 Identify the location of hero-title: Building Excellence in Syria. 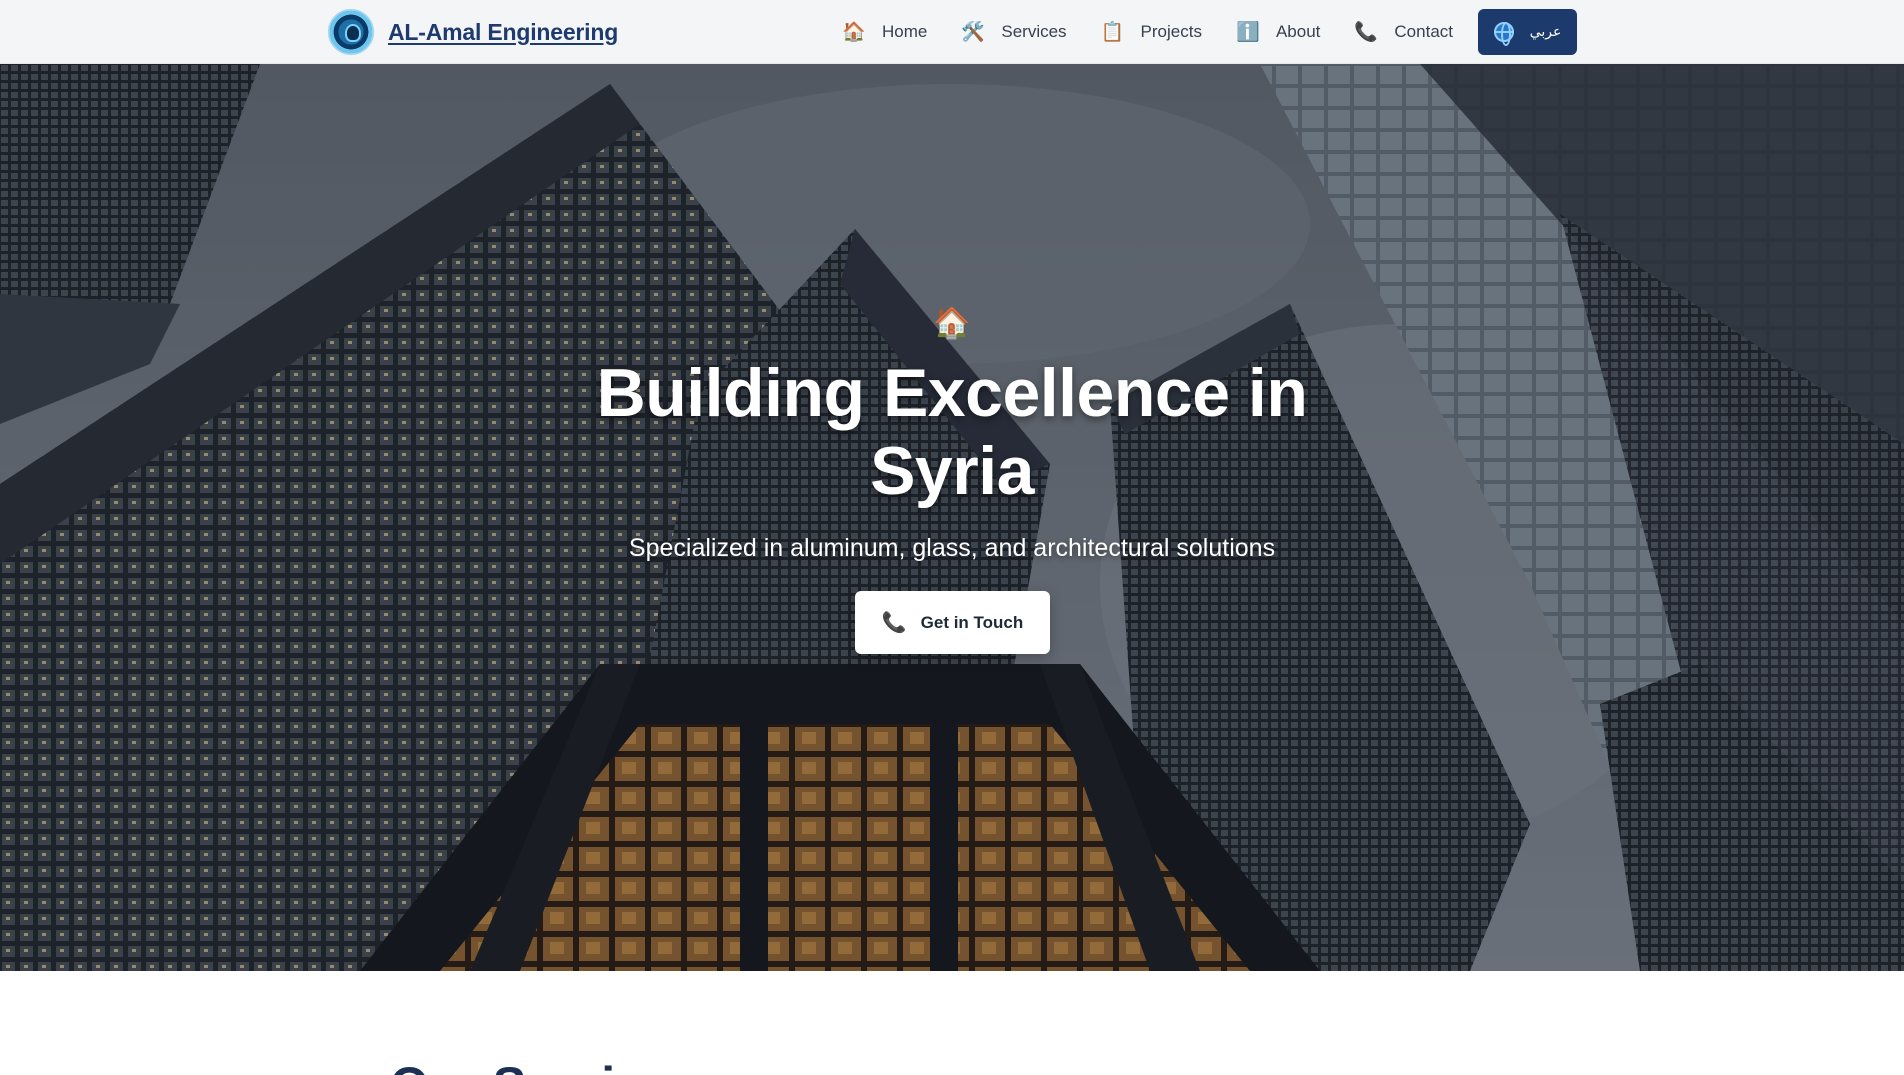
(952, 432).